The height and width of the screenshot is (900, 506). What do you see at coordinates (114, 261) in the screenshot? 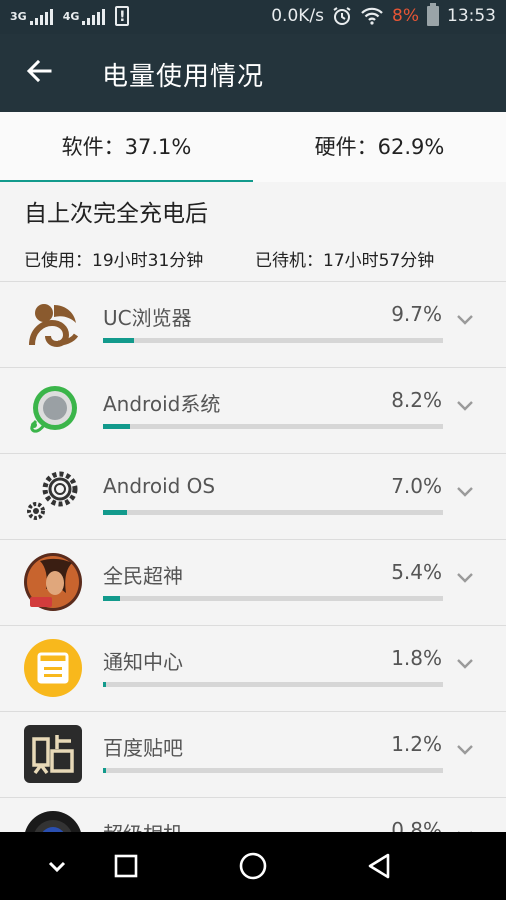
I see `used-duration: 已使用：19小时31分钟` at bounding box center [114, 261].